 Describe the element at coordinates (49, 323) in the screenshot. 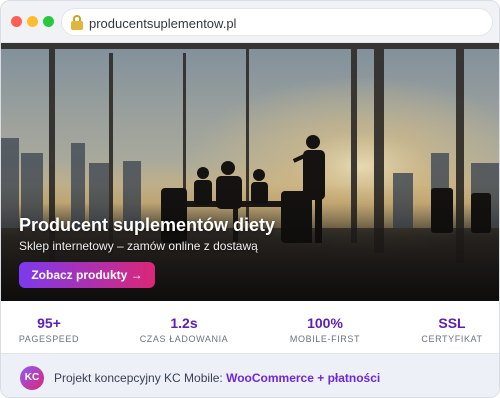

I see `stat-value: 95+` at that location.